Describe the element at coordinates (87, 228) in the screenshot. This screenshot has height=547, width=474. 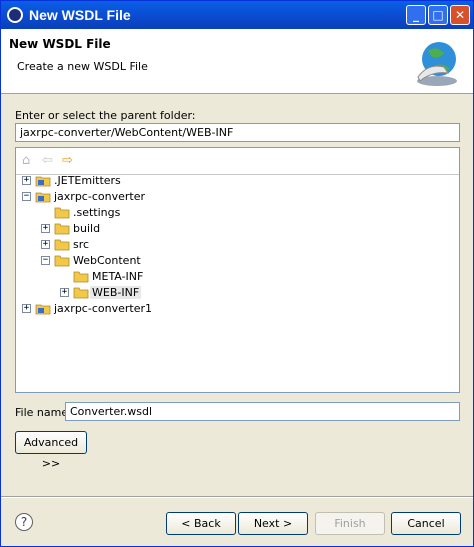
I see `tree-item-label: build` at that location.